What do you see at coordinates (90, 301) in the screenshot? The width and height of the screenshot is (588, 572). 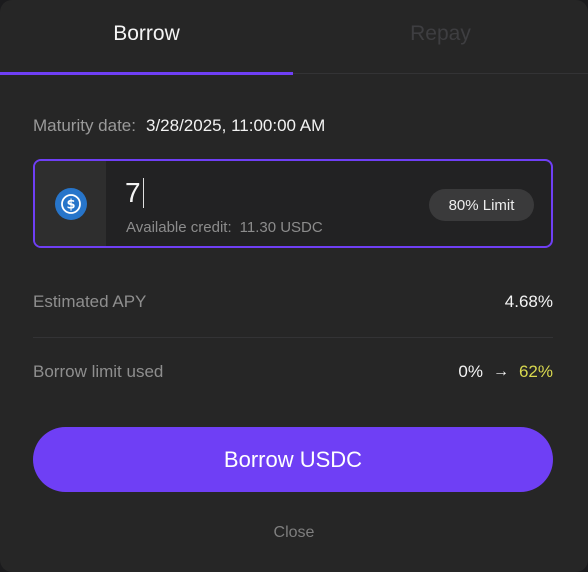 I see `estimated-apy-label: Estimated APY` at bounding box center [90, 301].